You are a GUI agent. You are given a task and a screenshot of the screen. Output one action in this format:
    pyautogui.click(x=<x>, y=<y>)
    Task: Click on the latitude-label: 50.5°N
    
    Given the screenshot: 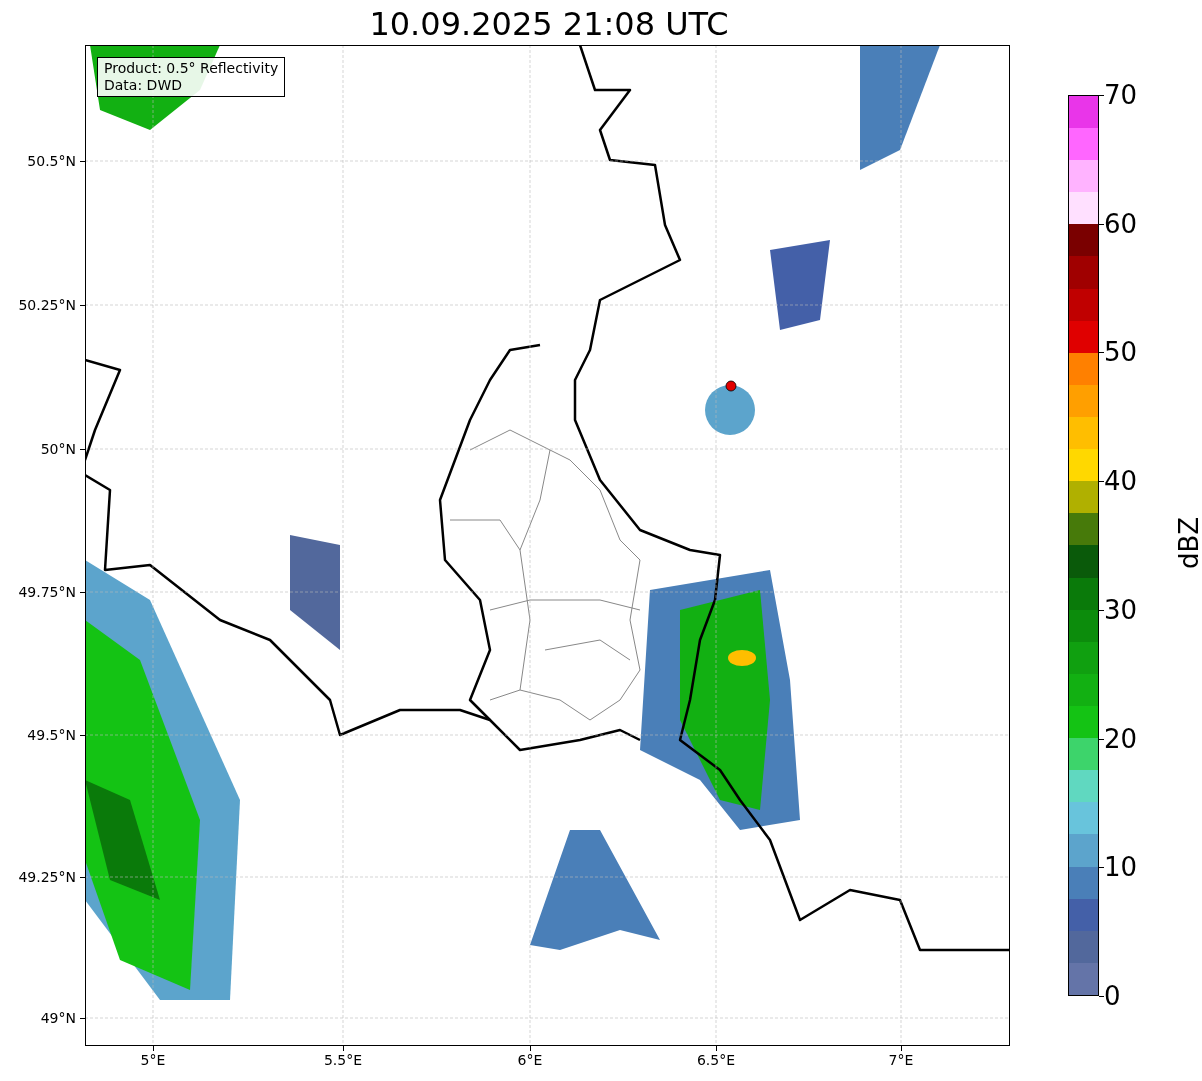 What is the action you would take?
    pyautogui.click(x=51, y=161)
    